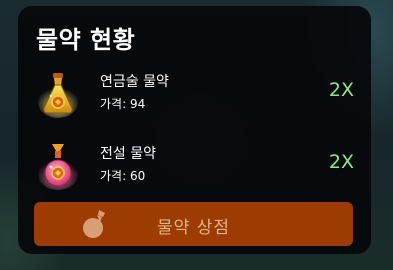 Image resolution: width=393 pixels, height=270 pixels. I want to click on legendary-potion-icon, so click(58, 167).